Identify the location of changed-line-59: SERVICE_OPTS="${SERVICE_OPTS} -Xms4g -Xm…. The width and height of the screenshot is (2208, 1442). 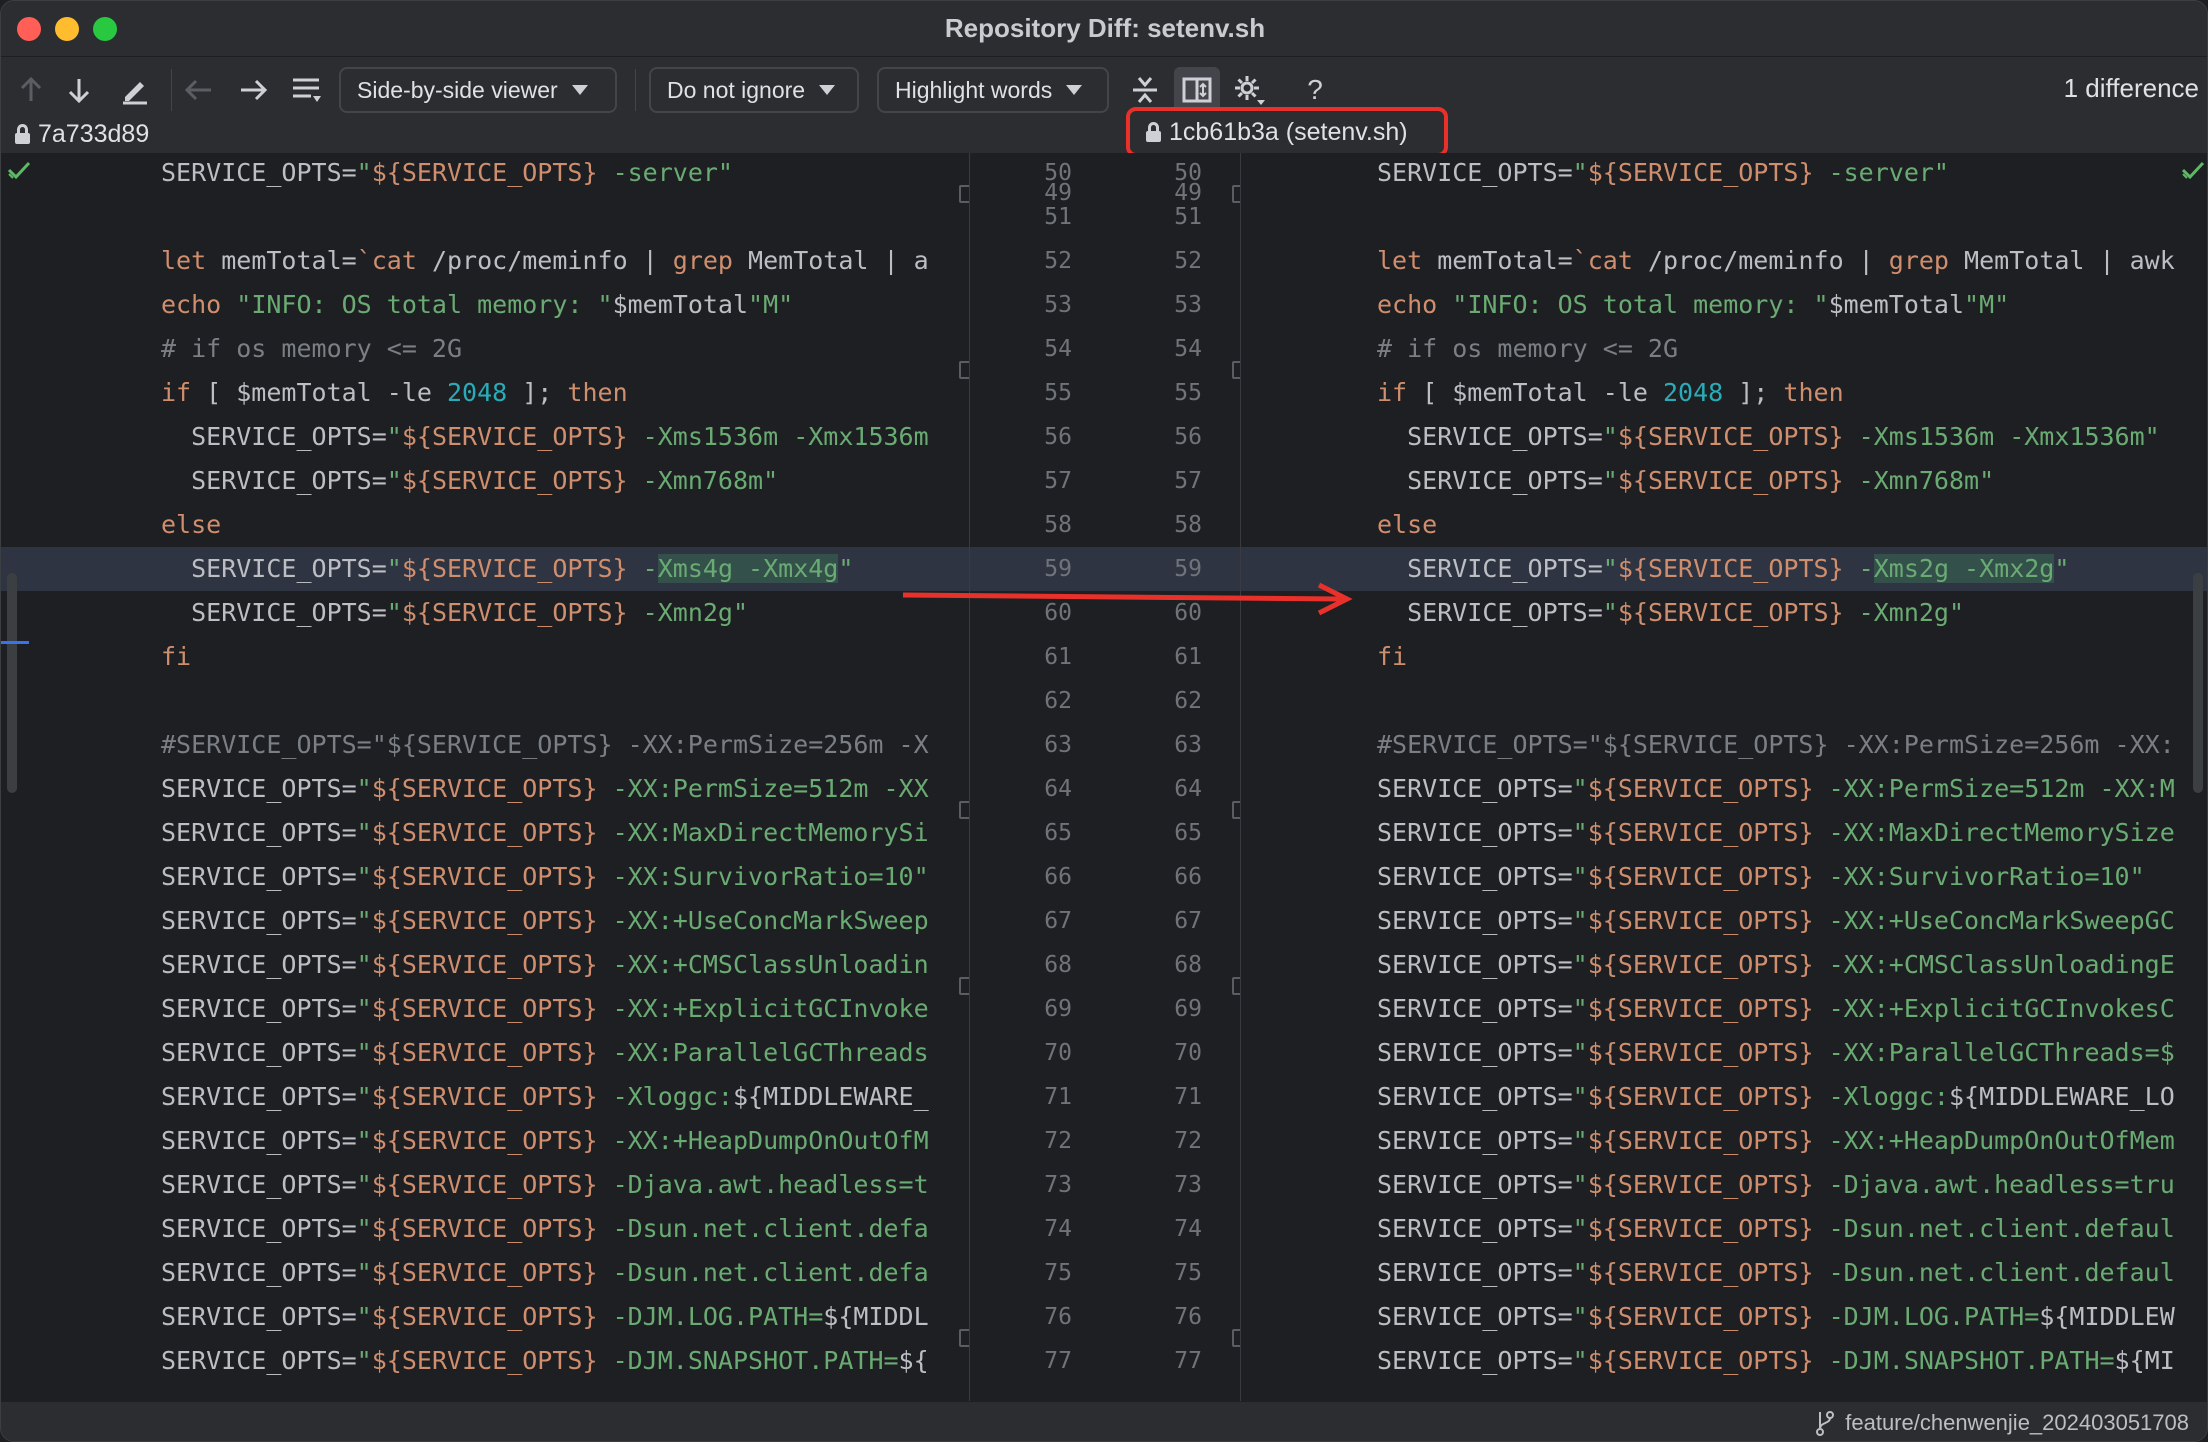
(485, 569).